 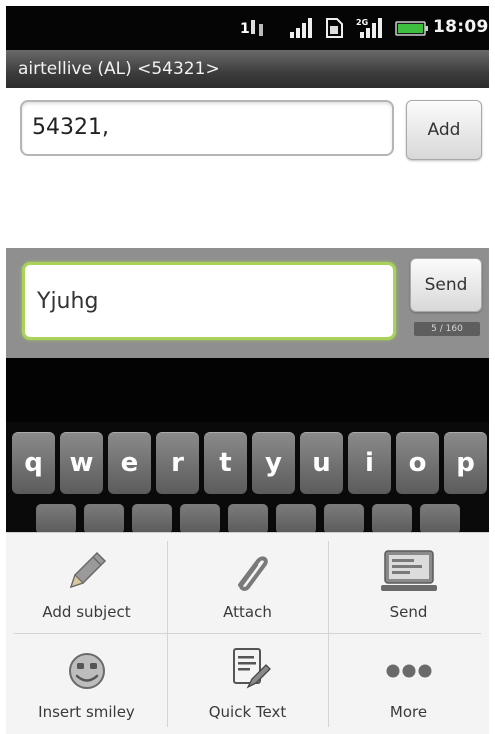 What do you see at coordinates (408, 712) in the screenshot?
I see `menu-item-label: More` at bounding box center [408, 712].